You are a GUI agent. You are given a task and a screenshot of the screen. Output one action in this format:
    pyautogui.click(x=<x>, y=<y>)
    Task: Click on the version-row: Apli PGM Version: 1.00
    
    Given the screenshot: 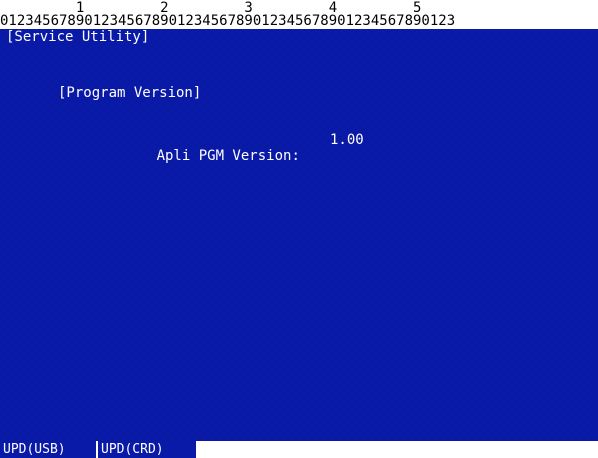 What is the action you would take?
    pyautogui.click(x=235, y=164)
    